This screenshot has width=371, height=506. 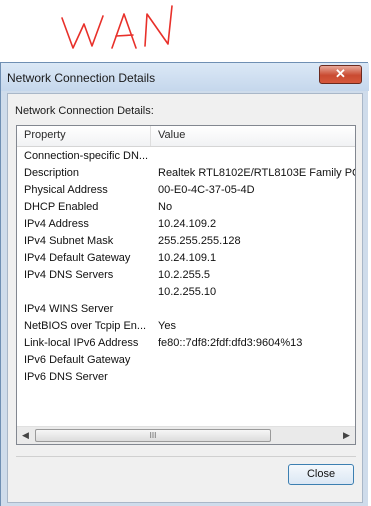 I want to click on property-cell: IPv6 Default Gateway, so click(x=77, y=360).